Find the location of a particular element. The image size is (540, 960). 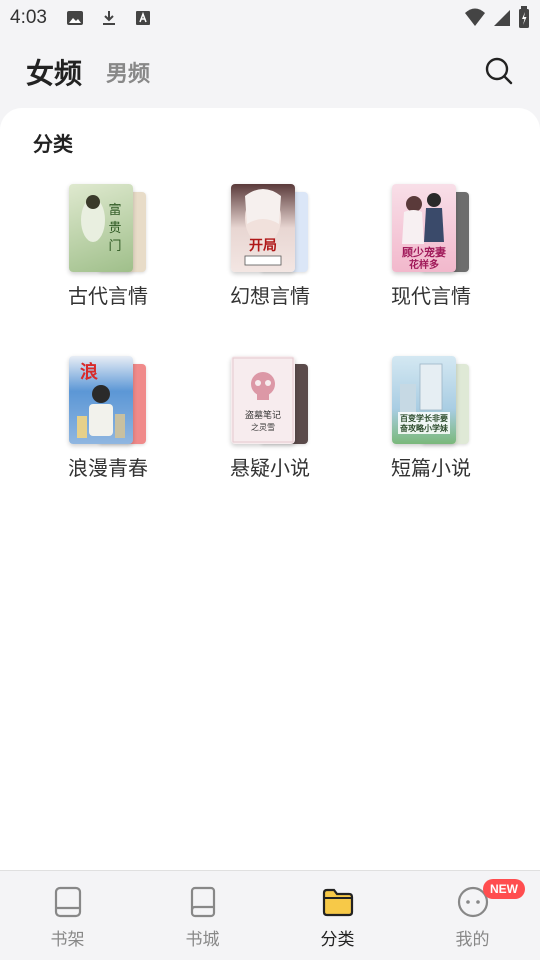

front-cover: 顾少宠妻 花样多 is located at coordinates (424, 228).